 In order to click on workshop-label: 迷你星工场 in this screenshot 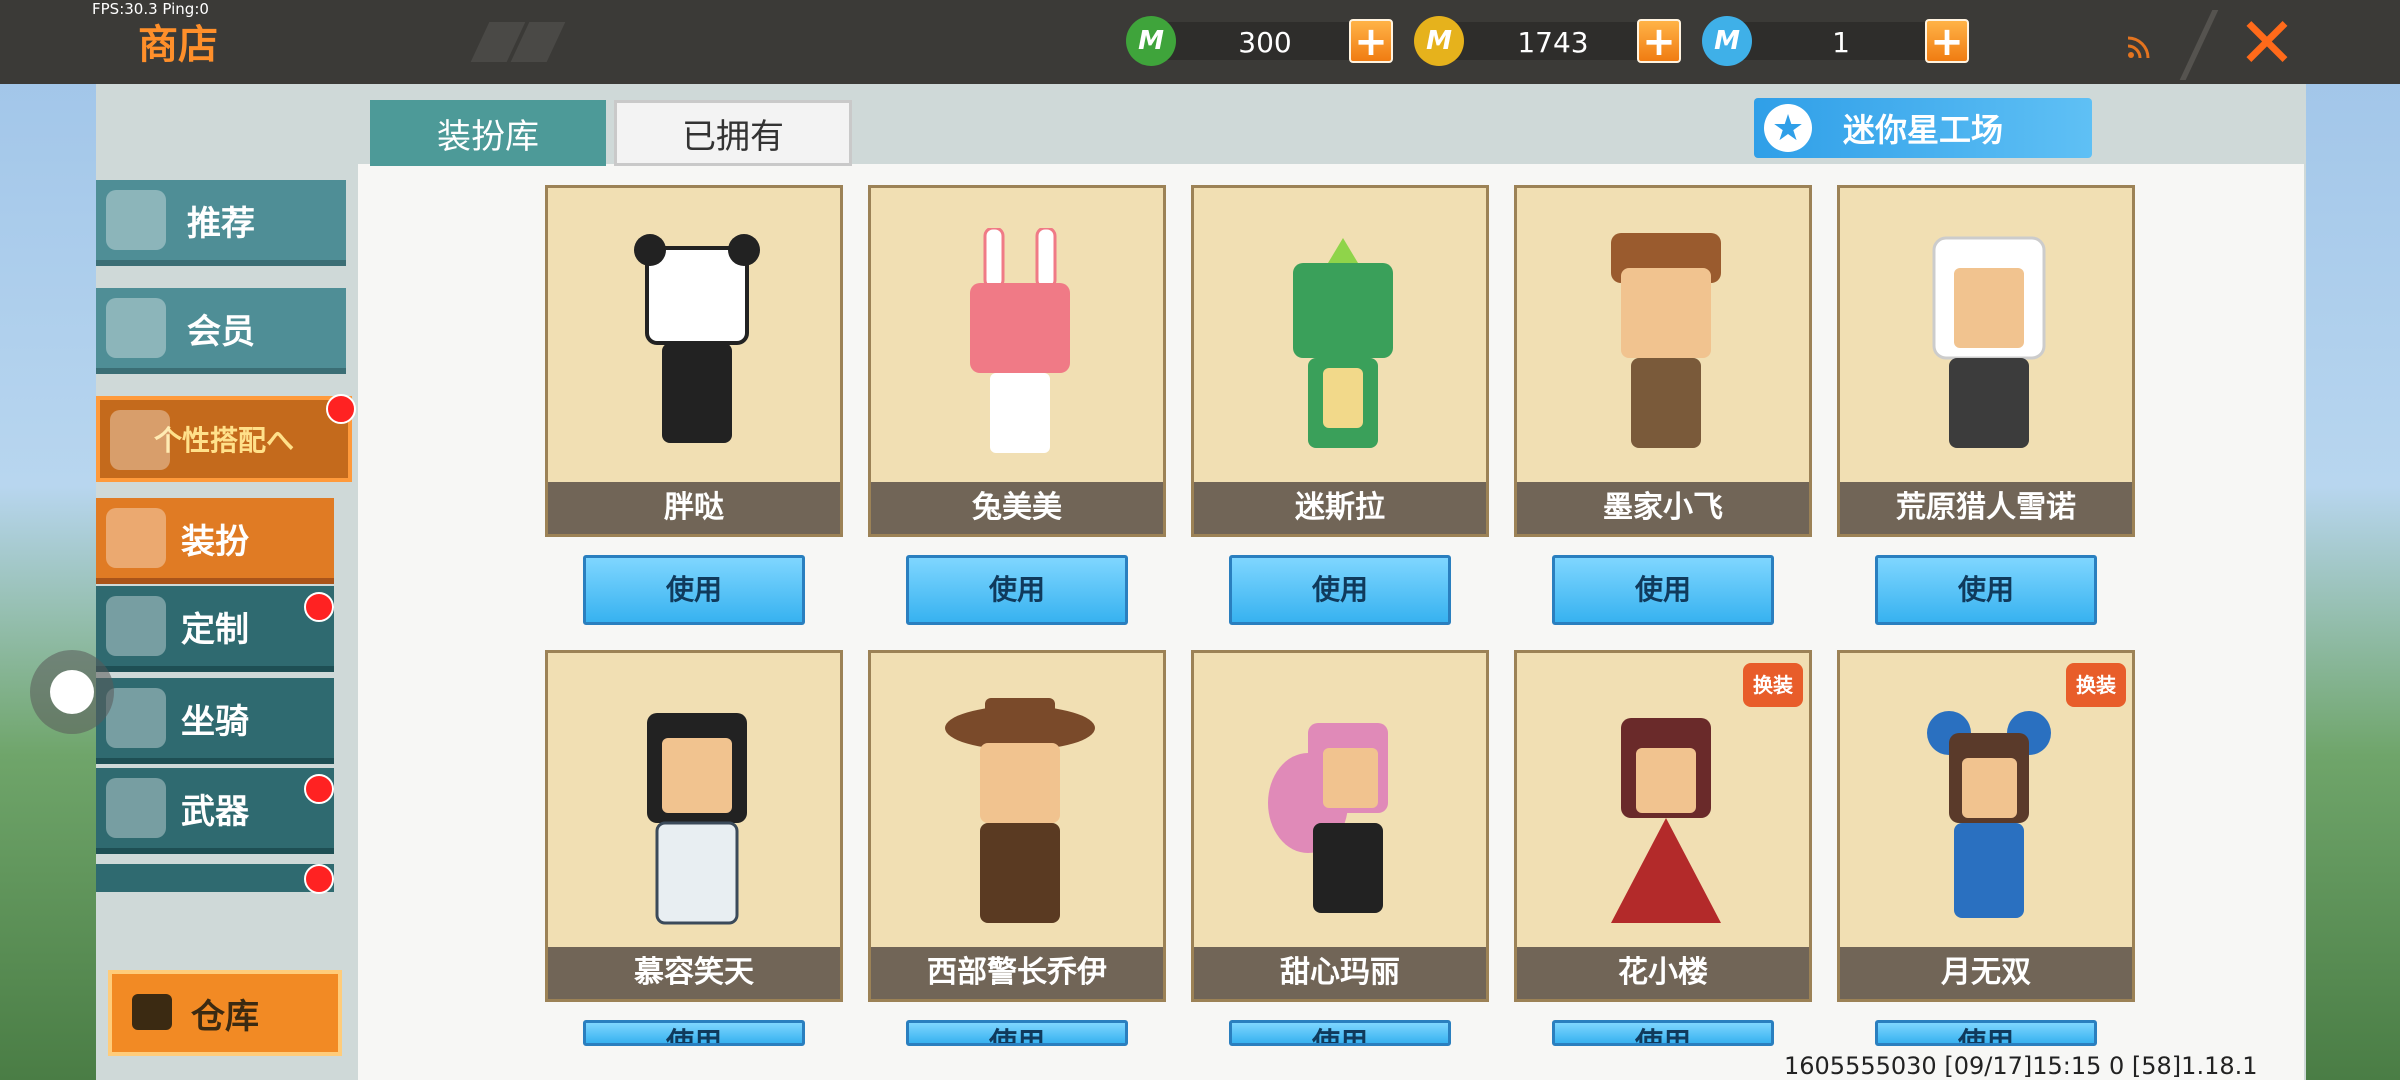, I will do `click(1922, 130)`.